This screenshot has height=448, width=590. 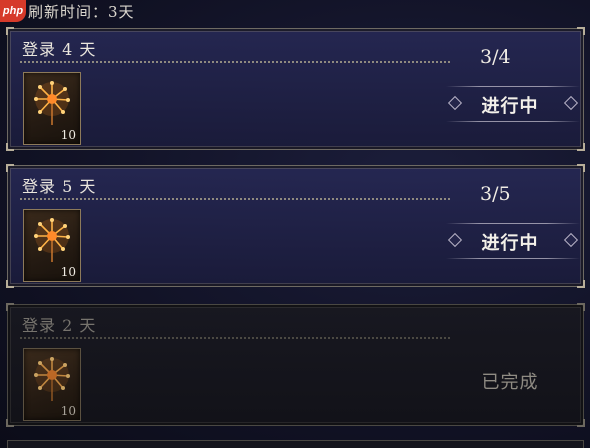 I want to click on task-title: 登录 2 天, so click(x=59, y=325).